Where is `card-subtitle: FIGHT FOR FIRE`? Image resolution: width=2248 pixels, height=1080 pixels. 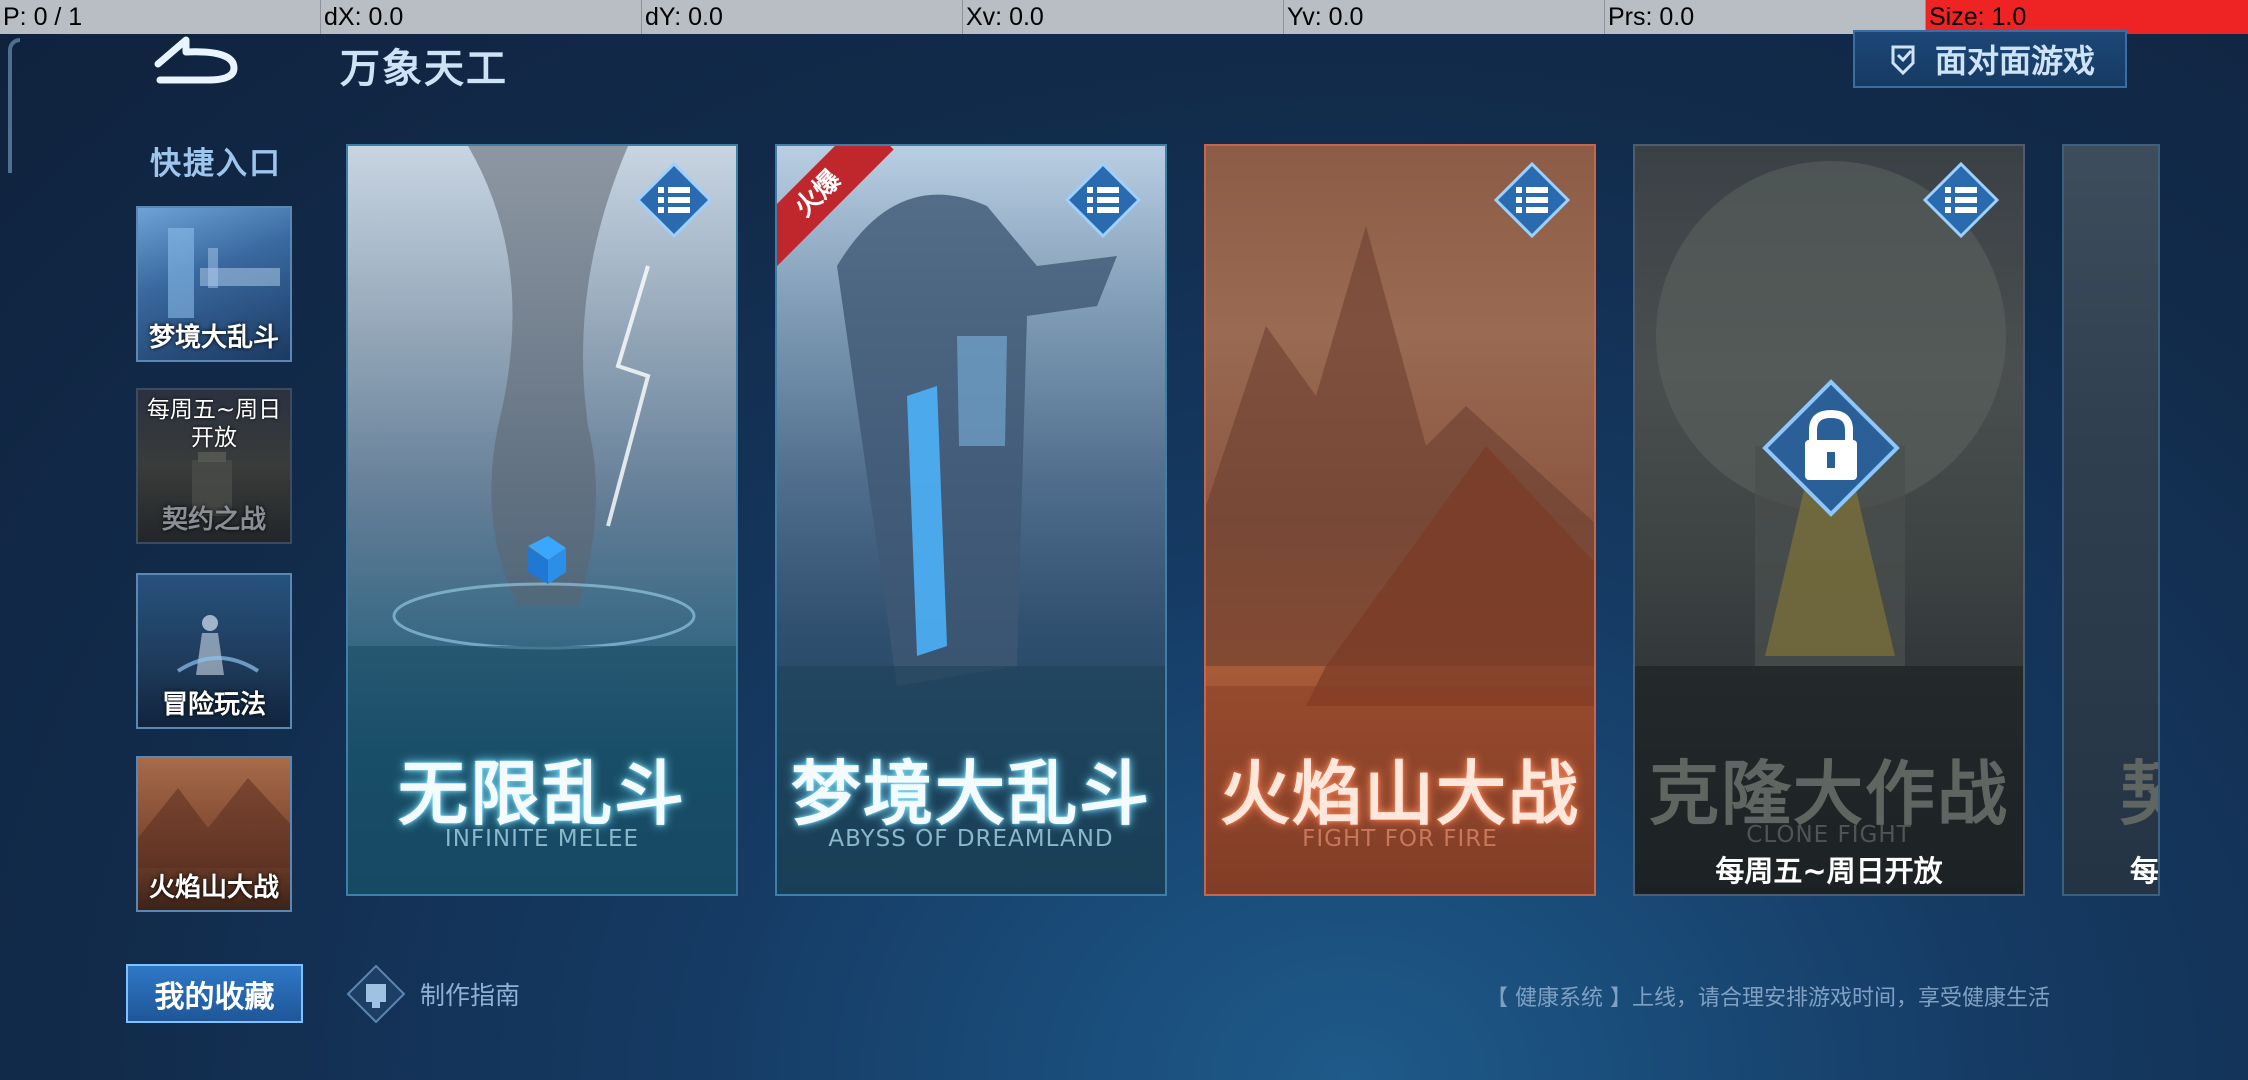 card-subtitle: FIGHT FOR FIRE is located at coordinates (1400, 839).